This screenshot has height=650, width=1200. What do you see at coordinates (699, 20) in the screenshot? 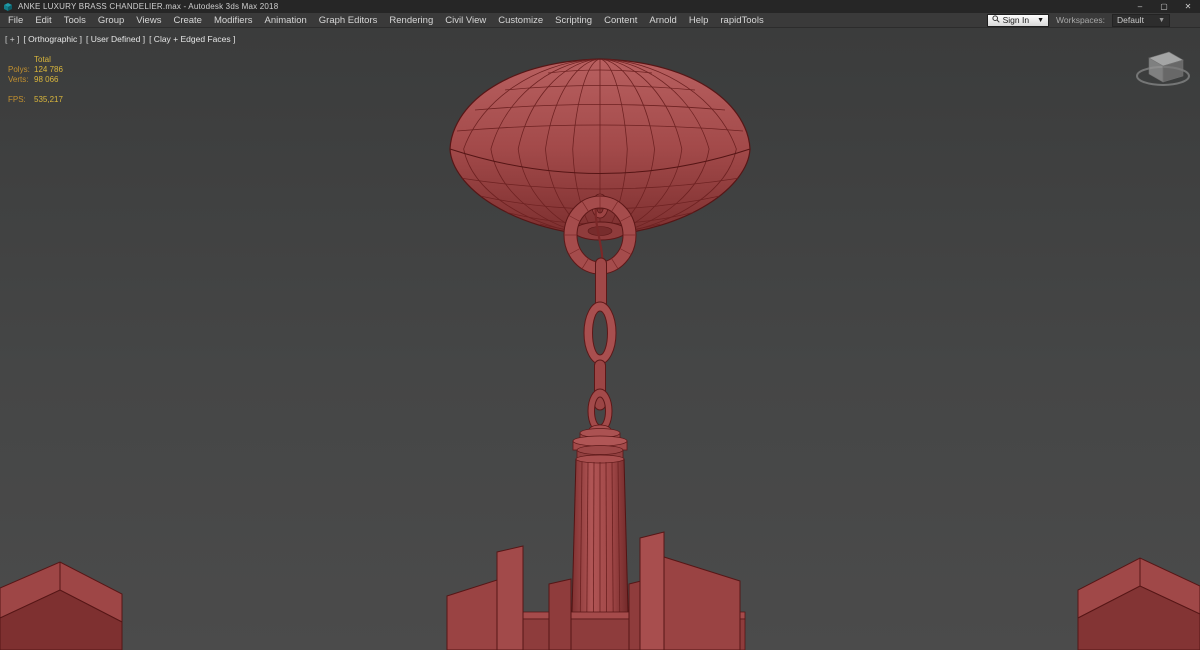
I see `menu-help: Help` at bounding box center [699, 20].